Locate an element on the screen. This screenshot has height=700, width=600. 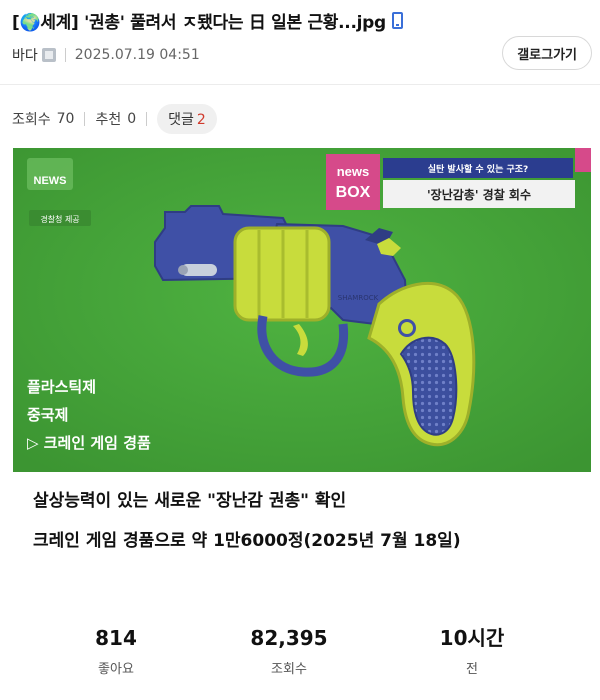
mobile-icon is located at coordinates (397, 20).